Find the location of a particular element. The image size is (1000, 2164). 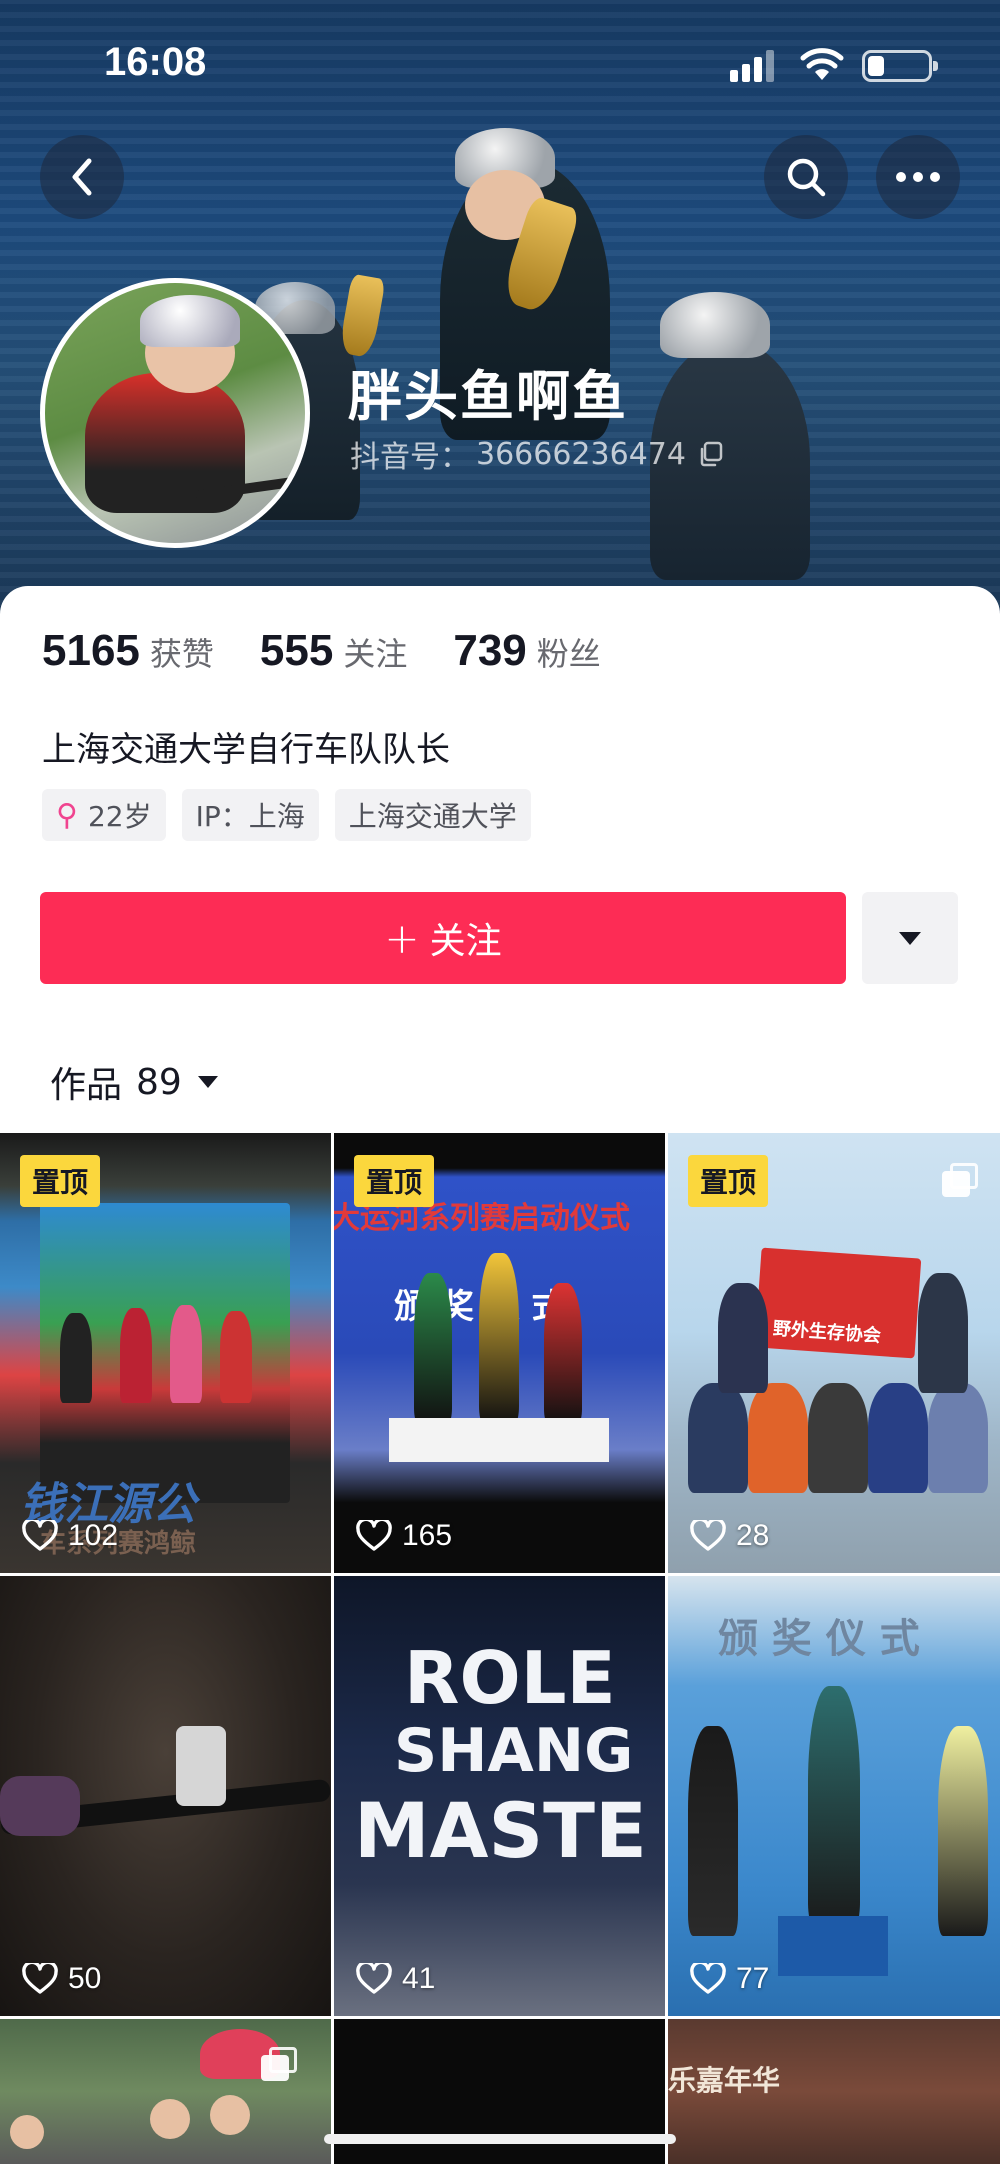

video-likes-count: 165 is located at coordinates (427, 1535).